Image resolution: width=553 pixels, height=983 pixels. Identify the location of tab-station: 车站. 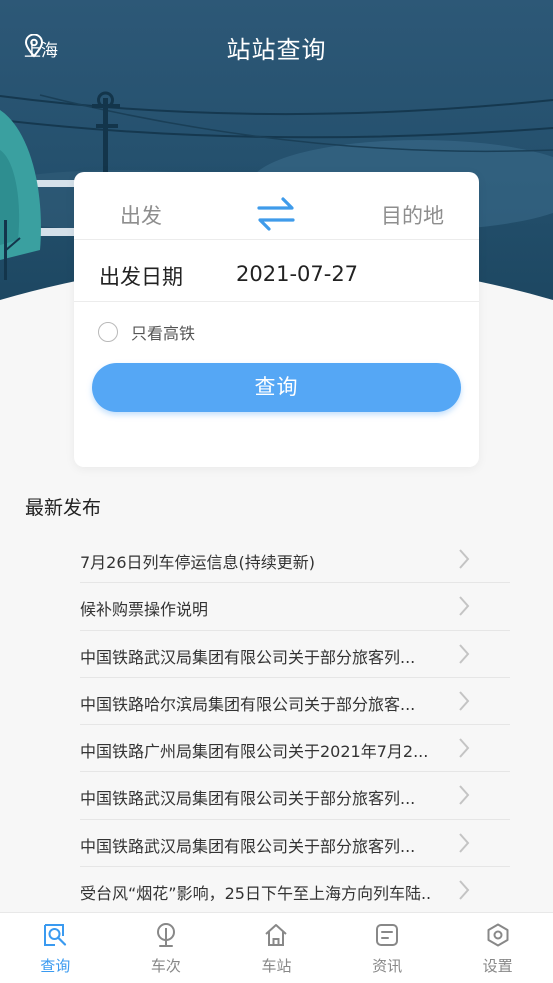
(276, 948).